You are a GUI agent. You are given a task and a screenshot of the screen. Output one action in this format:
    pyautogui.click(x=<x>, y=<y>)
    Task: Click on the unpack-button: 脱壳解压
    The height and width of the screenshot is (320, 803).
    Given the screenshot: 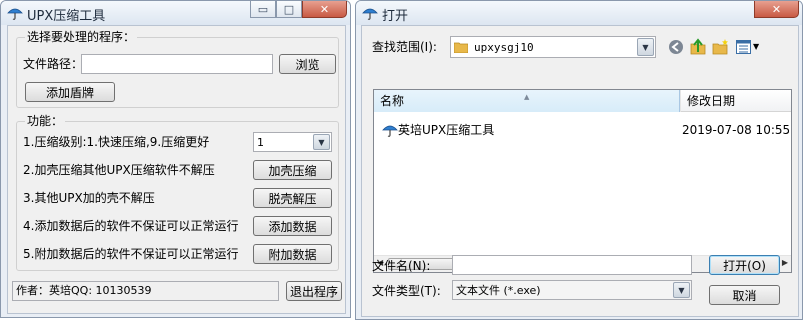 What is the action you would take?
    pyautogui.click(x=292, y=198)
    